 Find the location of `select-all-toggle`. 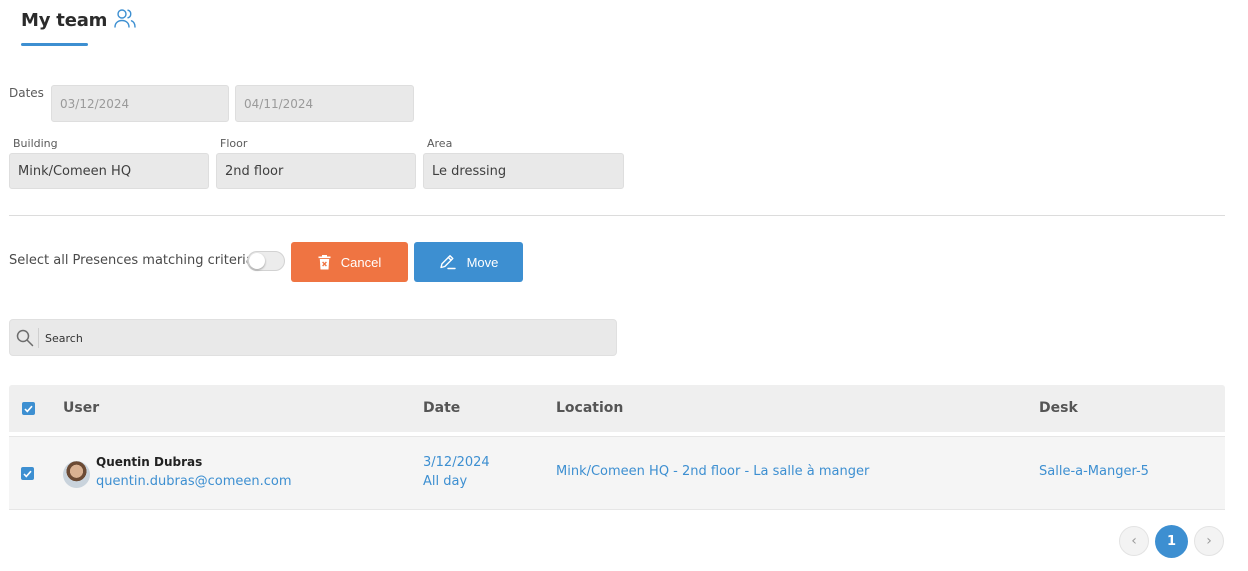

select-all-toggle is located at coordinates (266, 261).